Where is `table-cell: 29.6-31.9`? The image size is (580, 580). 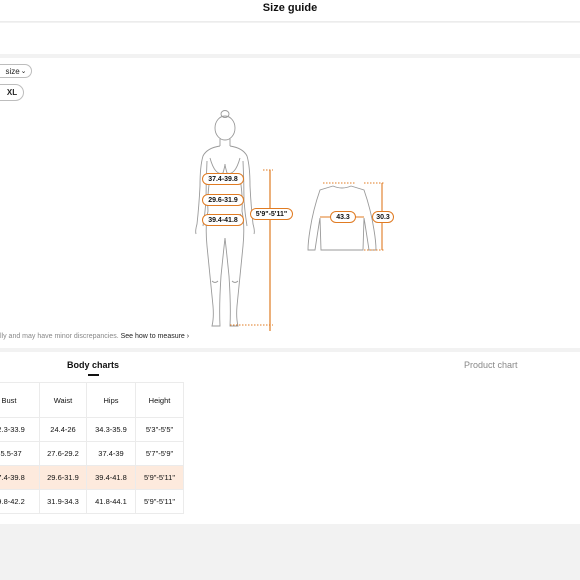
table-cell: 29.6-31.9 is located at coordinates (63, 477).